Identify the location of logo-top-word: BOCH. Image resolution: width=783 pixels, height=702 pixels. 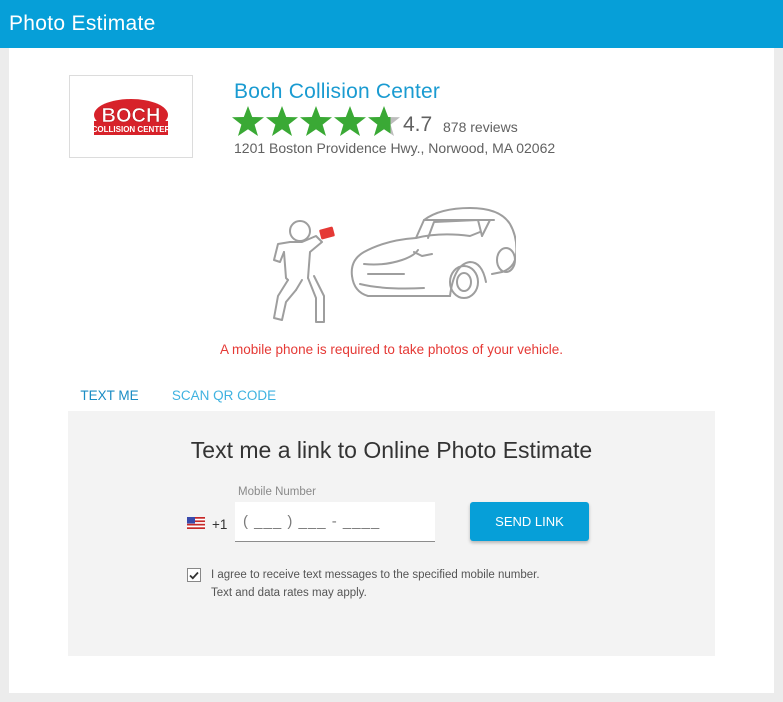
(131, 116).